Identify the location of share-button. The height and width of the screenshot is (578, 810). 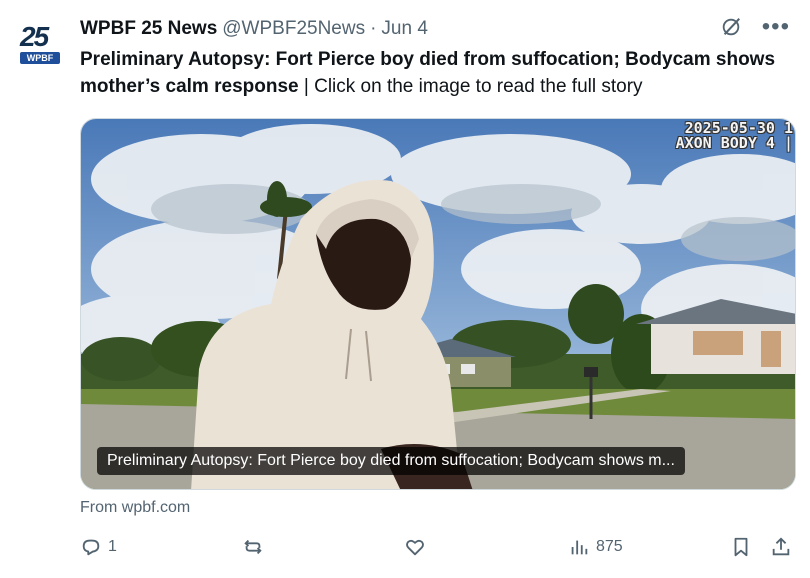
(781, 547).